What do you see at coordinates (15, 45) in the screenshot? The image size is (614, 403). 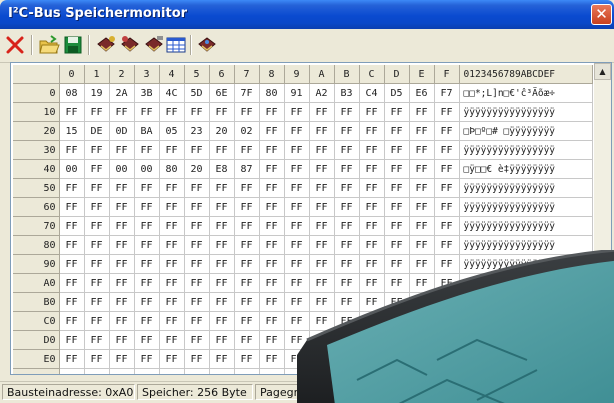 I see `delete-icon` at bounding box center [15, 45].